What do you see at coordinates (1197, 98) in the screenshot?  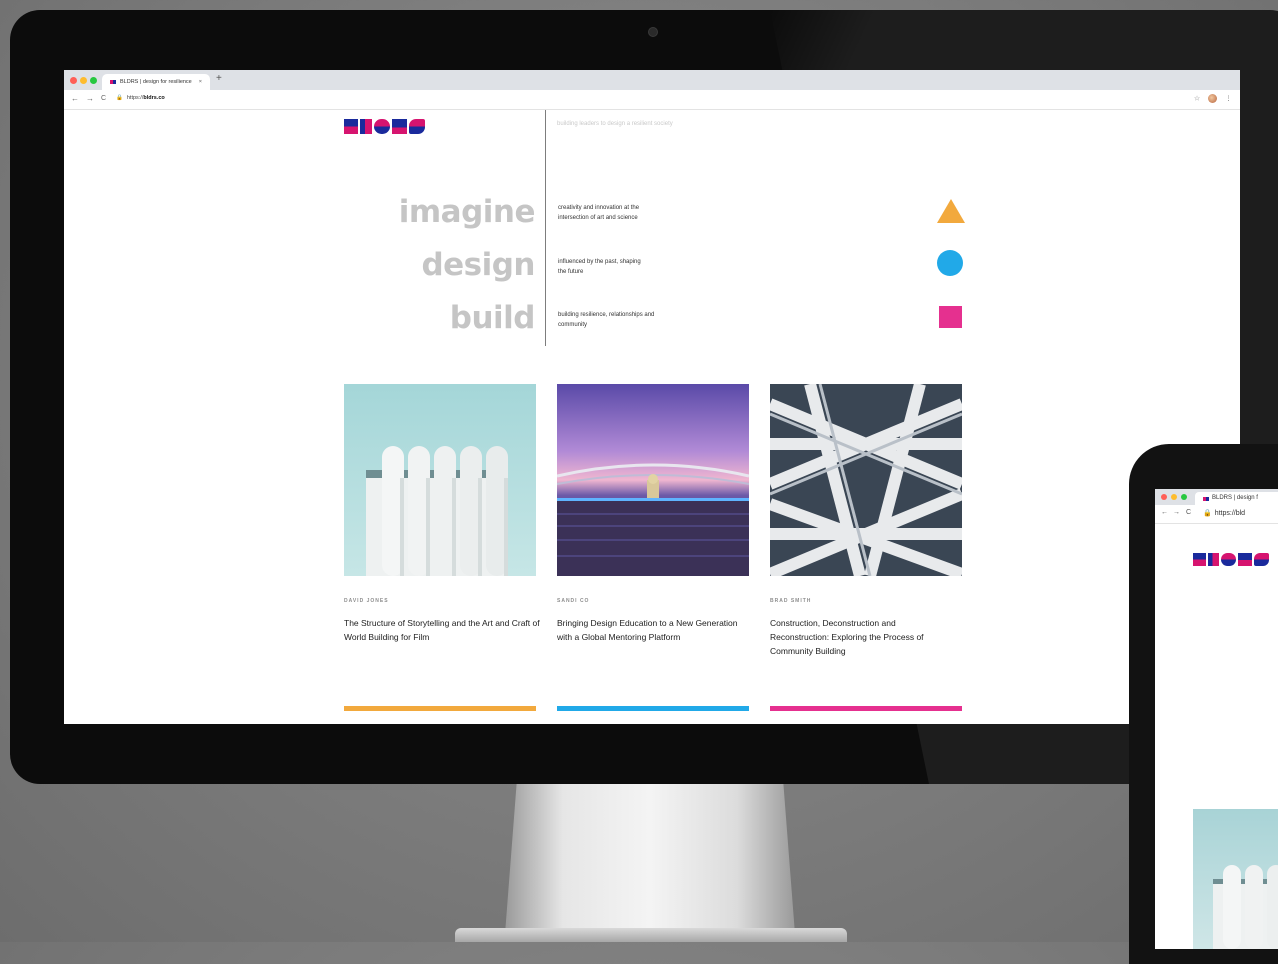 I see `bookmark-star-icon: ☆` at bounding box center [1197, 98].